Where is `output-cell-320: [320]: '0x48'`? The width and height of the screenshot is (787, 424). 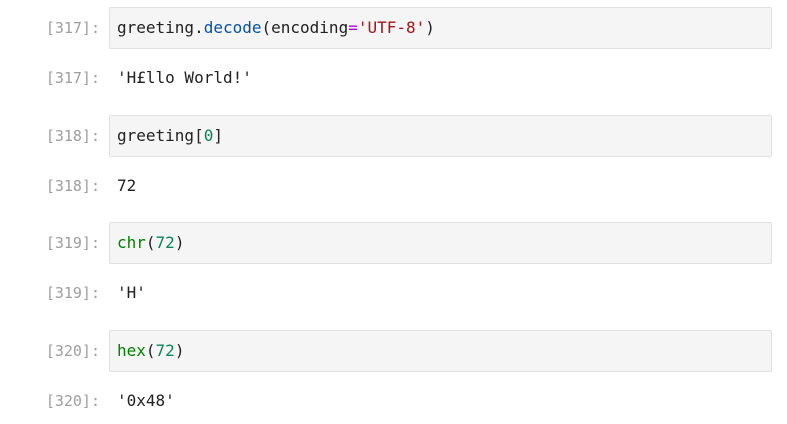 output-cell-320: [320]: '0x48' is located at coordinates (393, 401).